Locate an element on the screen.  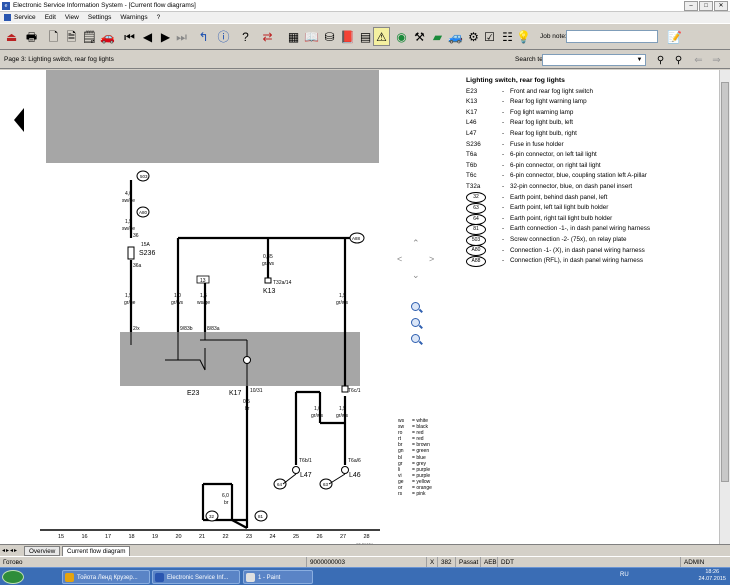
menu-view: View is located at coordinates (72, 17).